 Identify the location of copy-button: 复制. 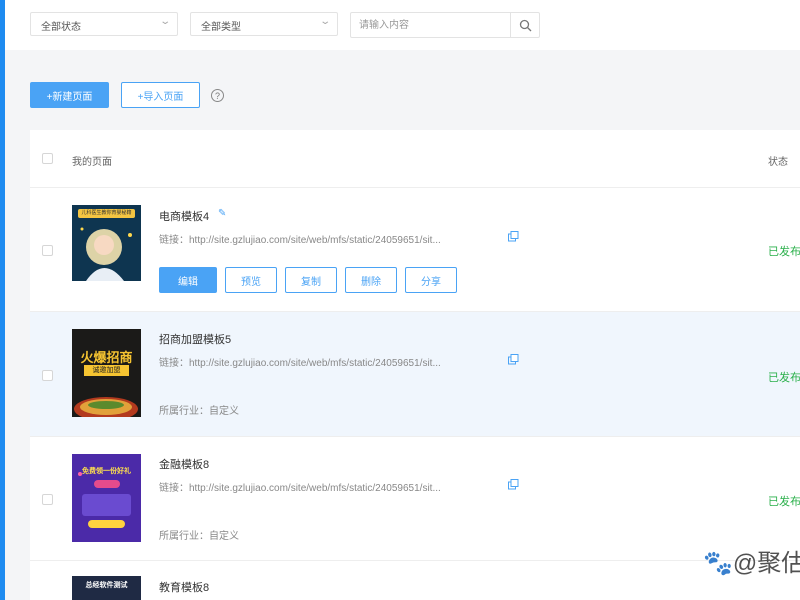
(311, 280).